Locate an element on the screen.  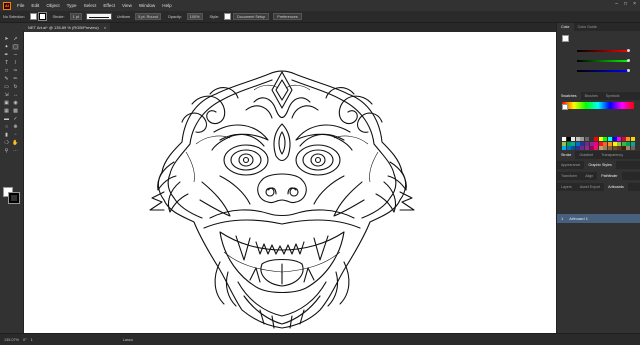
rotation-angle: 0° is located at coordinates (25, 340).